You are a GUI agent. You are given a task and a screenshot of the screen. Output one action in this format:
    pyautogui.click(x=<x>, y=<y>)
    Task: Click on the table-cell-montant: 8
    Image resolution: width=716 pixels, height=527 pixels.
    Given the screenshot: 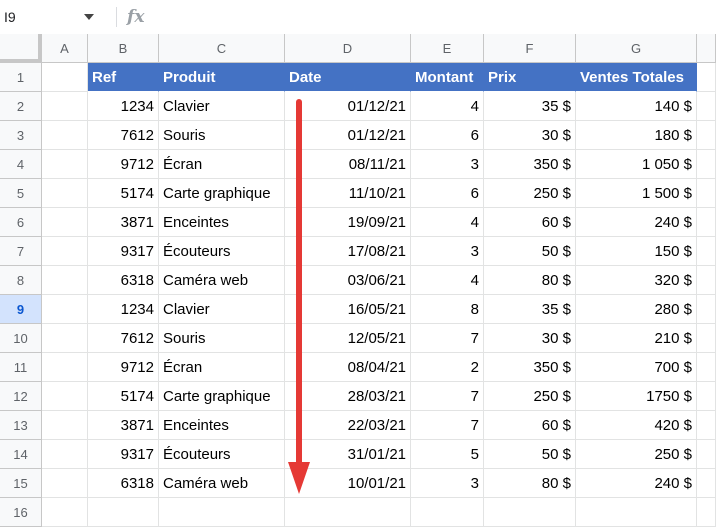 What is the action you would take?
    pyautogui.click(x=447, y=309)
    